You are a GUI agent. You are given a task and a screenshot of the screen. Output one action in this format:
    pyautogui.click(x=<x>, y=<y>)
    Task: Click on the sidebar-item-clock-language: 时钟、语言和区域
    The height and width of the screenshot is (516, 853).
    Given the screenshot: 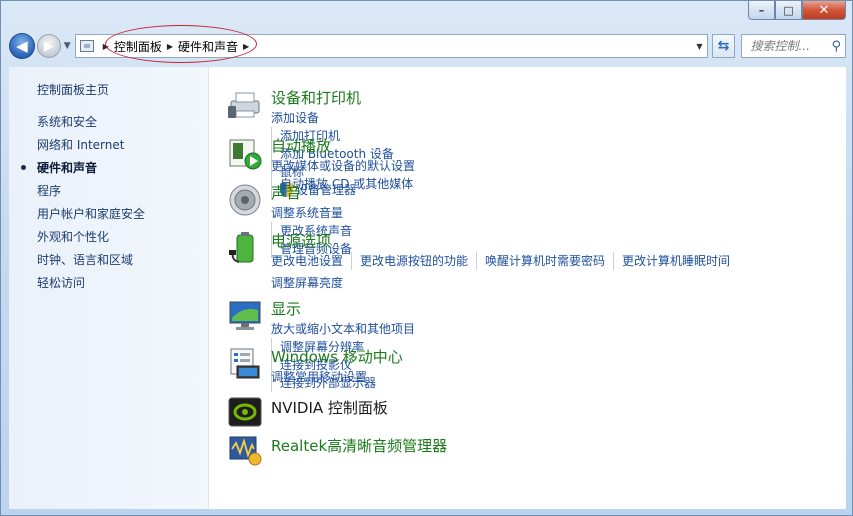 What is the action you would take?
    pyautogui.click(x=91, y=262)
    